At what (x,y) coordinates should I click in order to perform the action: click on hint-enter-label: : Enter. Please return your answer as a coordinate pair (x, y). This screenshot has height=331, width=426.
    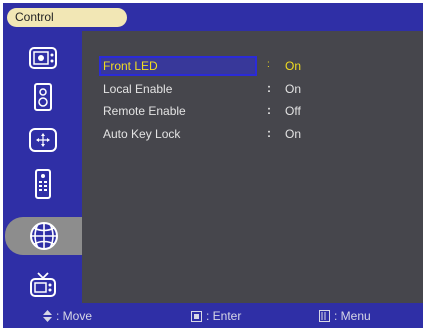
    Looking at the image, I should click on (224, 316).